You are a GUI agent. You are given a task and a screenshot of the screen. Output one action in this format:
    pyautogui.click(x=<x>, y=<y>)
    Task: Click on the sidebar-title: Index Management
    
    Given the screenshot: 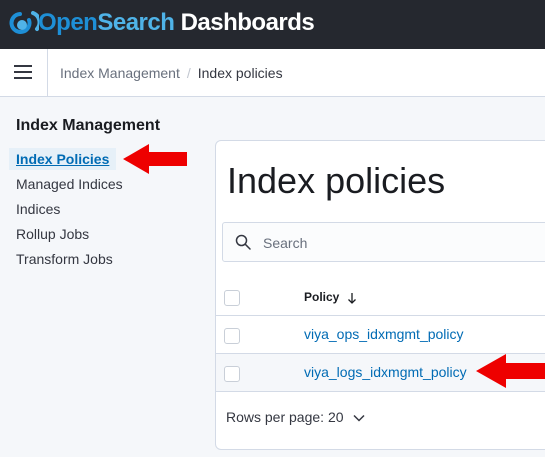 What is the action you would take?
    pyautogui.click(x=88, y=125)
    